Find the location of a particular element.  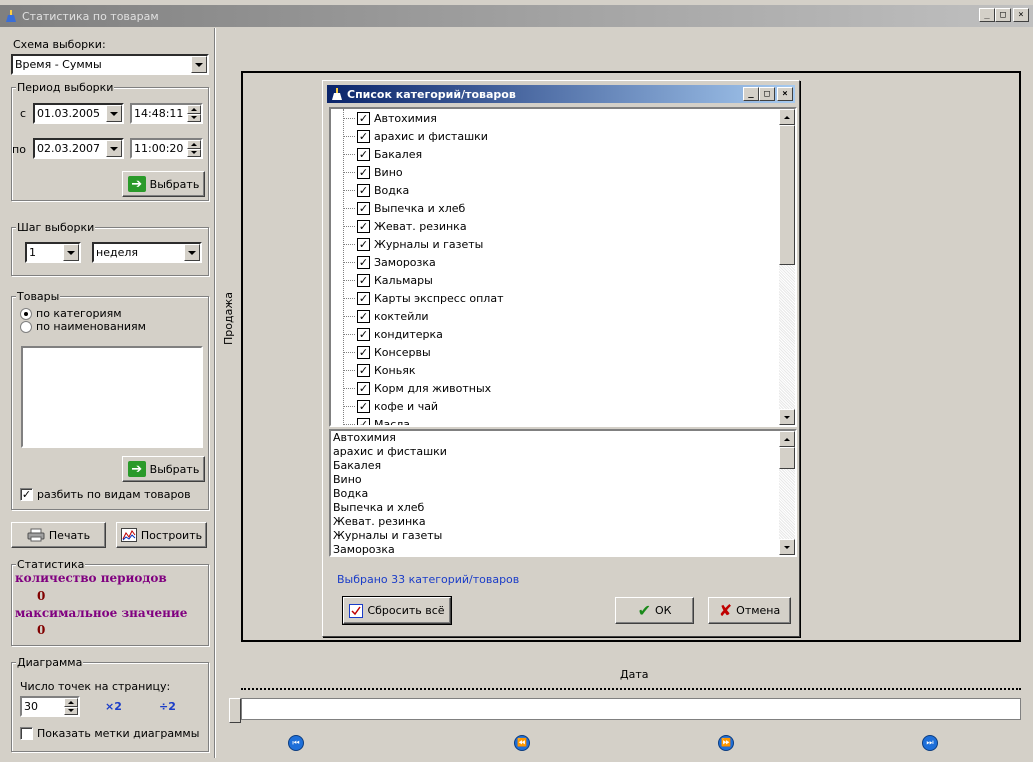

step-unit-combo: неделя is located at coordinates (147, 252).